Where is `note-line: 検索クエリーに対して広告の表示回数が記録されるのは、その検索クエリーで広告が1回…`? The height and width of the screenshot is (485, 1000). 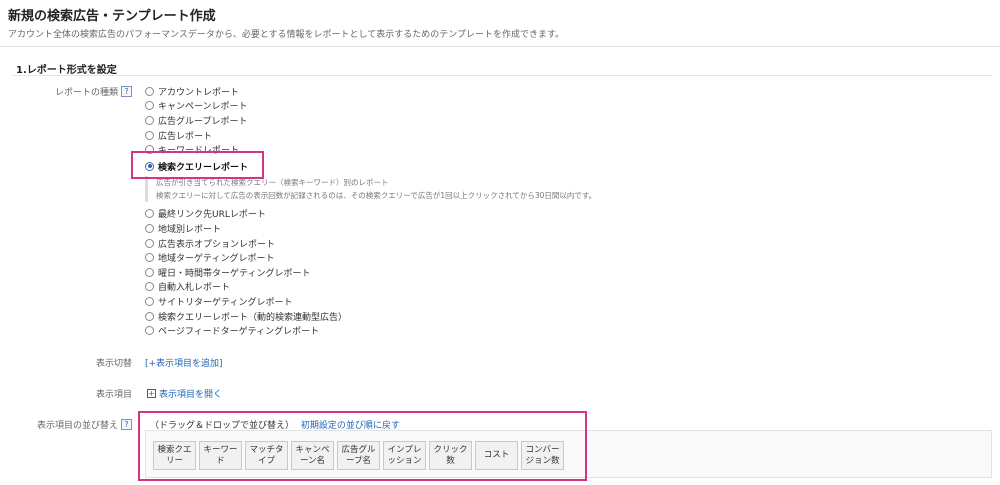 note-line: 検索クエリーに対して広告の表示回数が記録されるのは、その検索クエリーで広告が1回… is located at coordinates (376, 195).